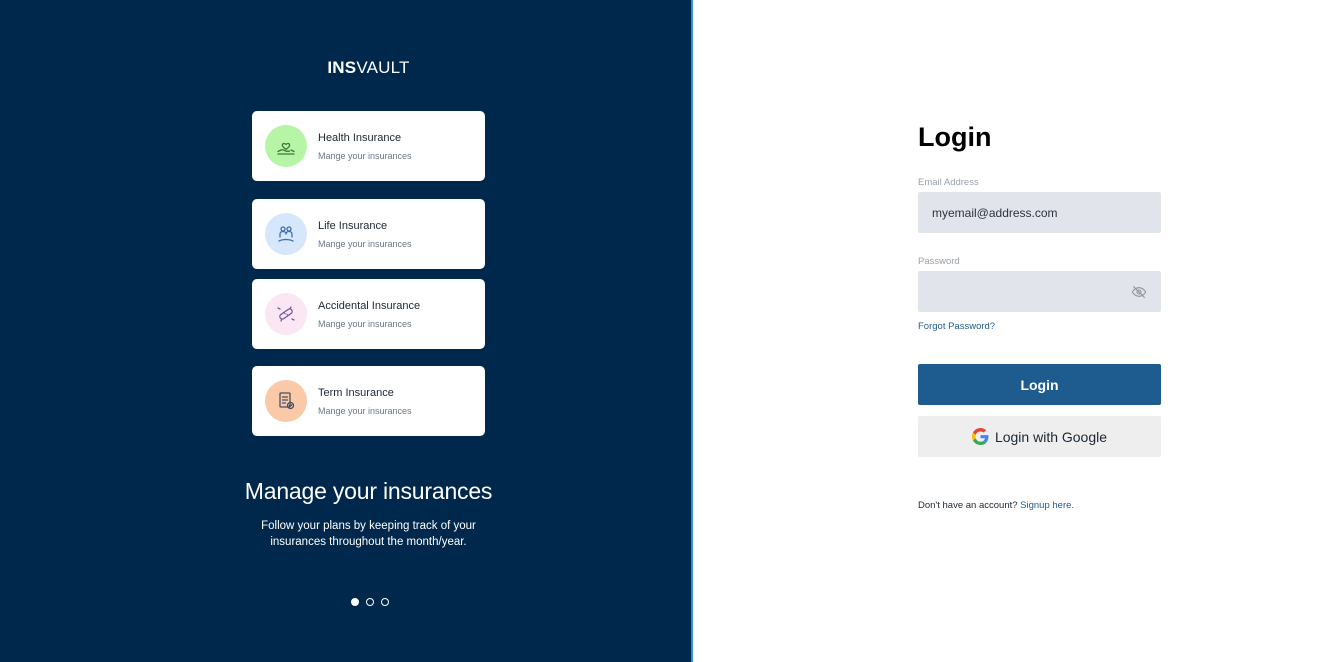 Image resolution: width=1325 pixels, height=662 pixels. What do you see at coordinates (1039, 212) in the screenshot?
I see `email-field` at bounding box center [1039, 212].